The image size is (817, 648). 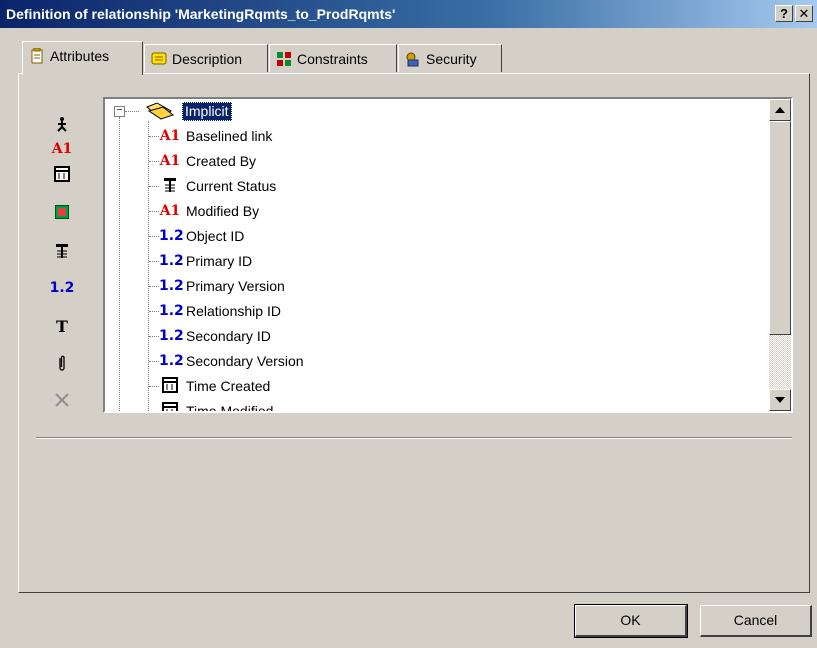 I want to click on security-icon, so click(x=413, y=59).